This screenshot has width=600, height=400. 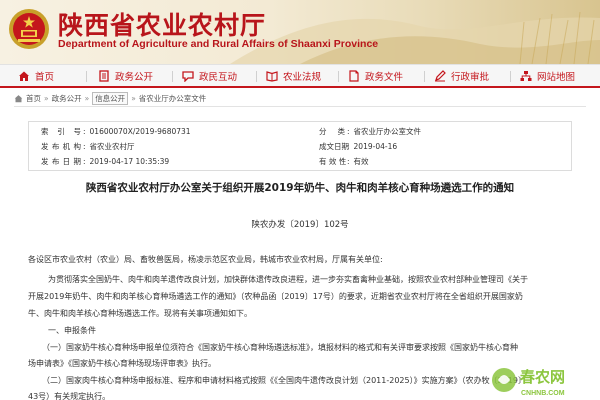 I want to click on watermark-logo: 春农网 CNHNB.COM, so click(x=528, y=382).